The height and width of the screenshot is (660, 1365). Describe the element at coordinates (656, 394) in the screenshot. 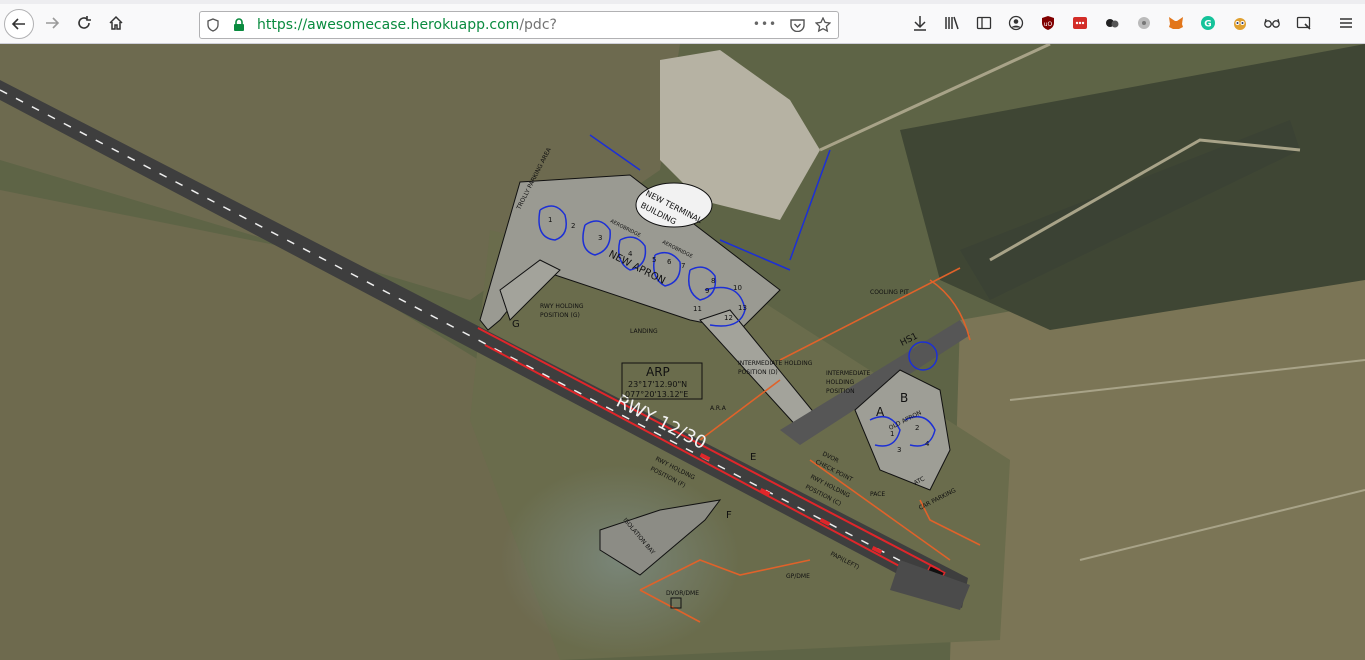

I see `arp-longitude: 077°20'13.12"E` at that location.